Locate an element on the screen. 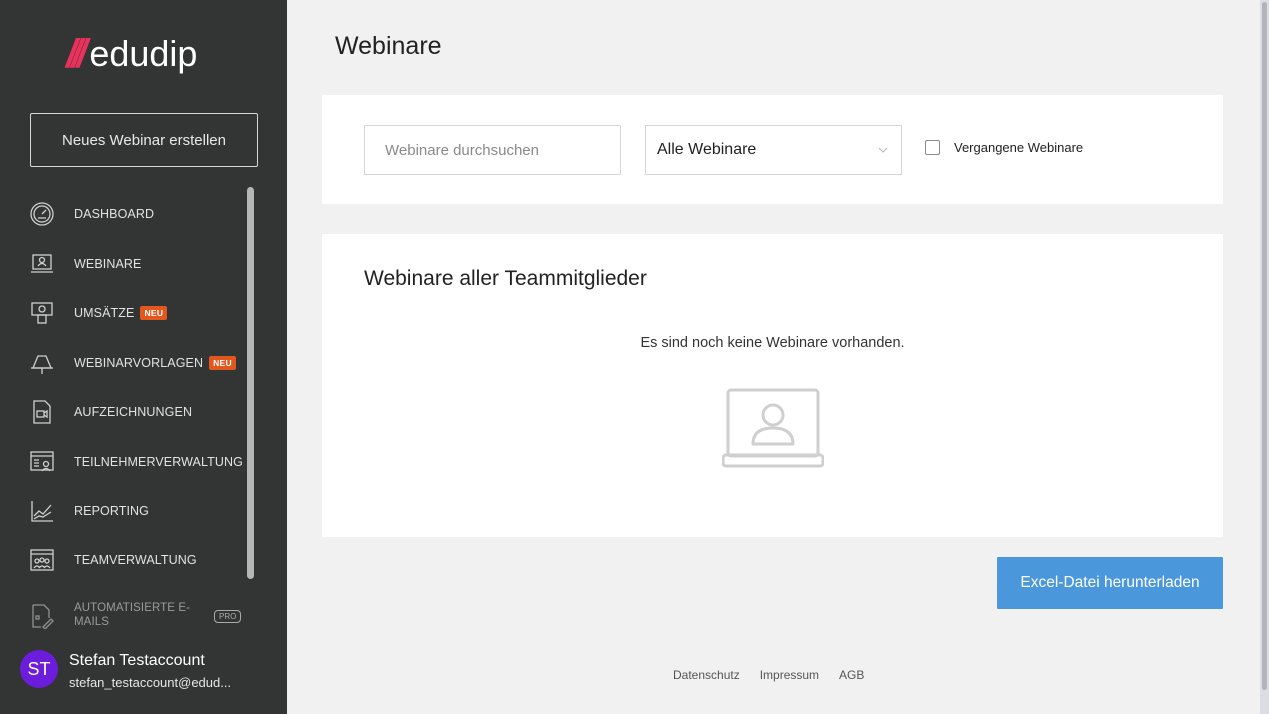 This screenshot has width=1269, height=714. sidebar-item-teamverwaltung: TEAMVERWALTUNG is located at coordinates (125, 560).